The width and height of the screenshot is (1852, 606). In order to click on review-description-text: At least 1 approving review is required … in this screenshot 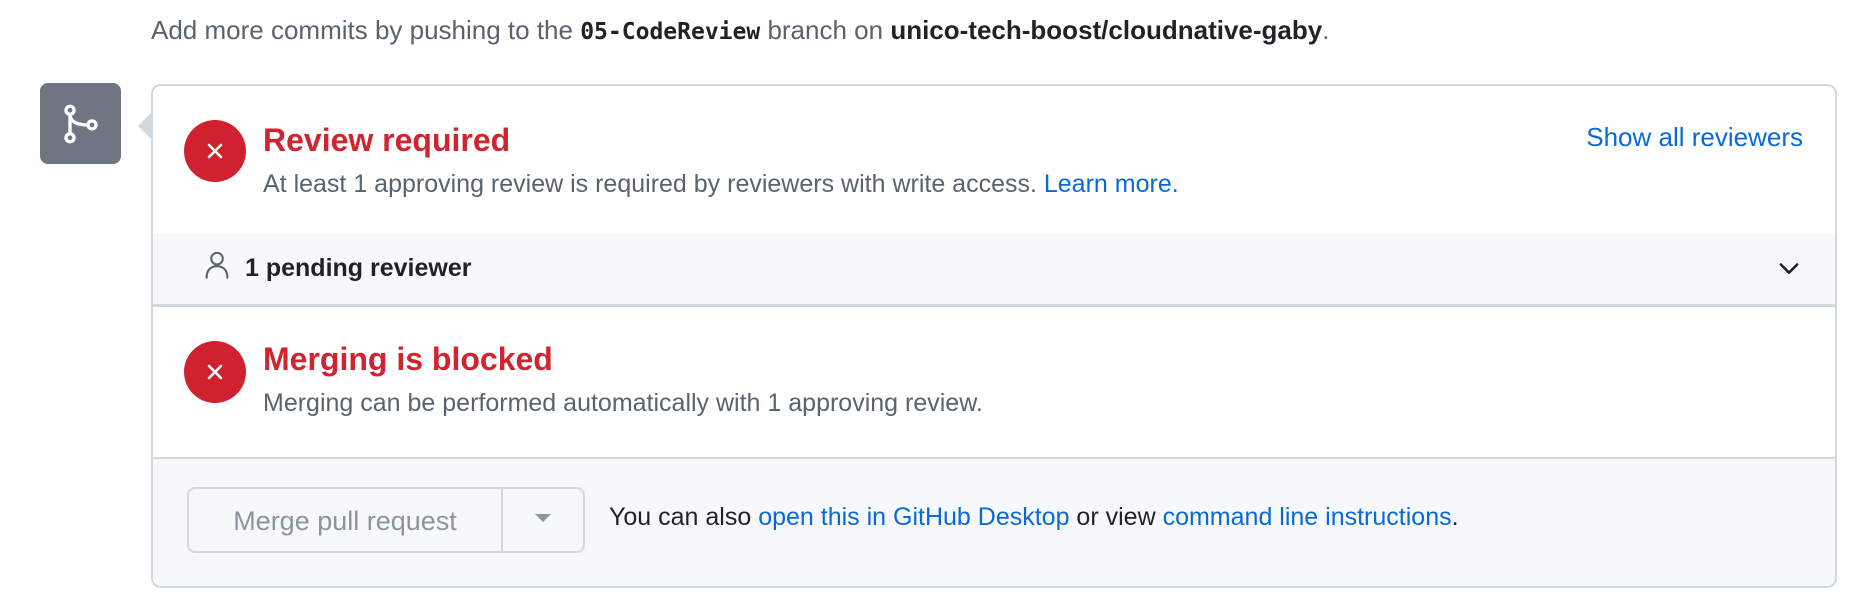, I will do `click(653, 184)`.